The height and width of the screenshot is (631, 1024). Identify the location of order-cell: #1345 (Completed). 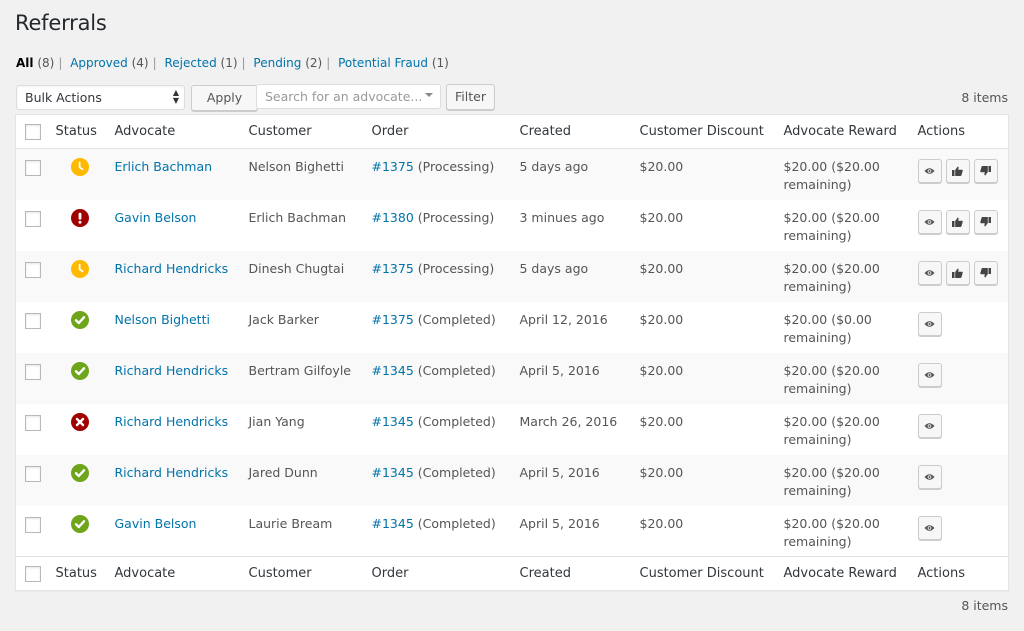
(446, 531).